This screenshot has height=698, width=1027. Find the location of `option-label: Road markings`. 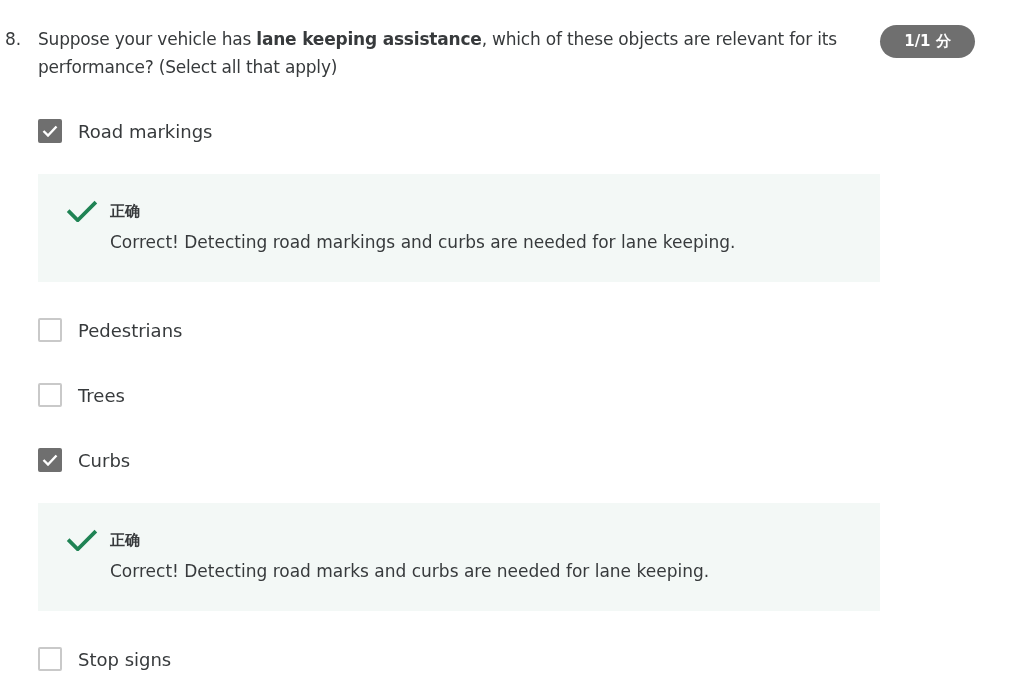

option-label: Road markings is located at coordinates (145, 131).